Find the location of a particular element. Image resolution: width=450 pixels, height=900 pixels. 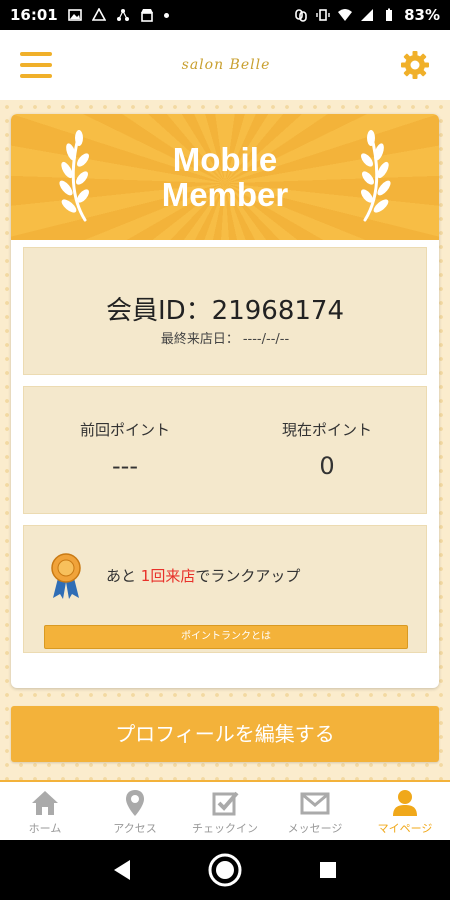

link-icon is located at coordinates (301, 15).